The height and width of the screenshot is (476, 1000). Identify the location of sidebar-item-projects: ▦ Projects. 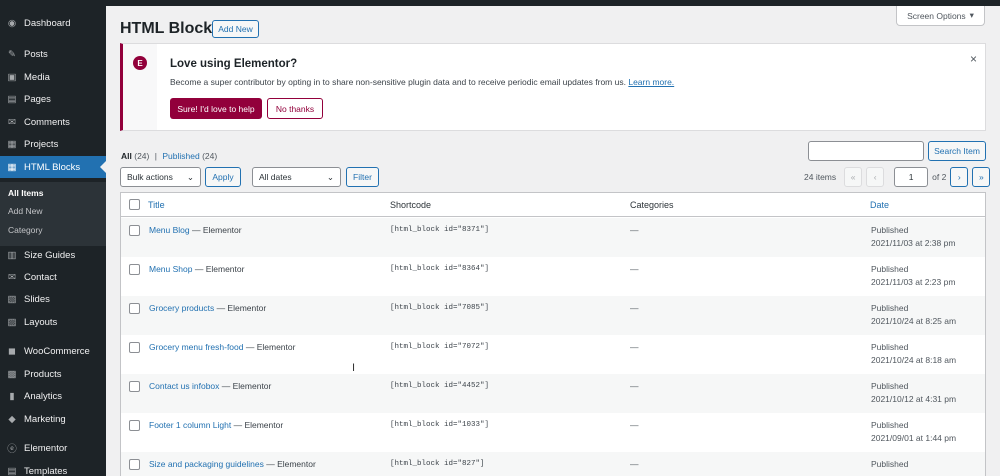
(53, 144).